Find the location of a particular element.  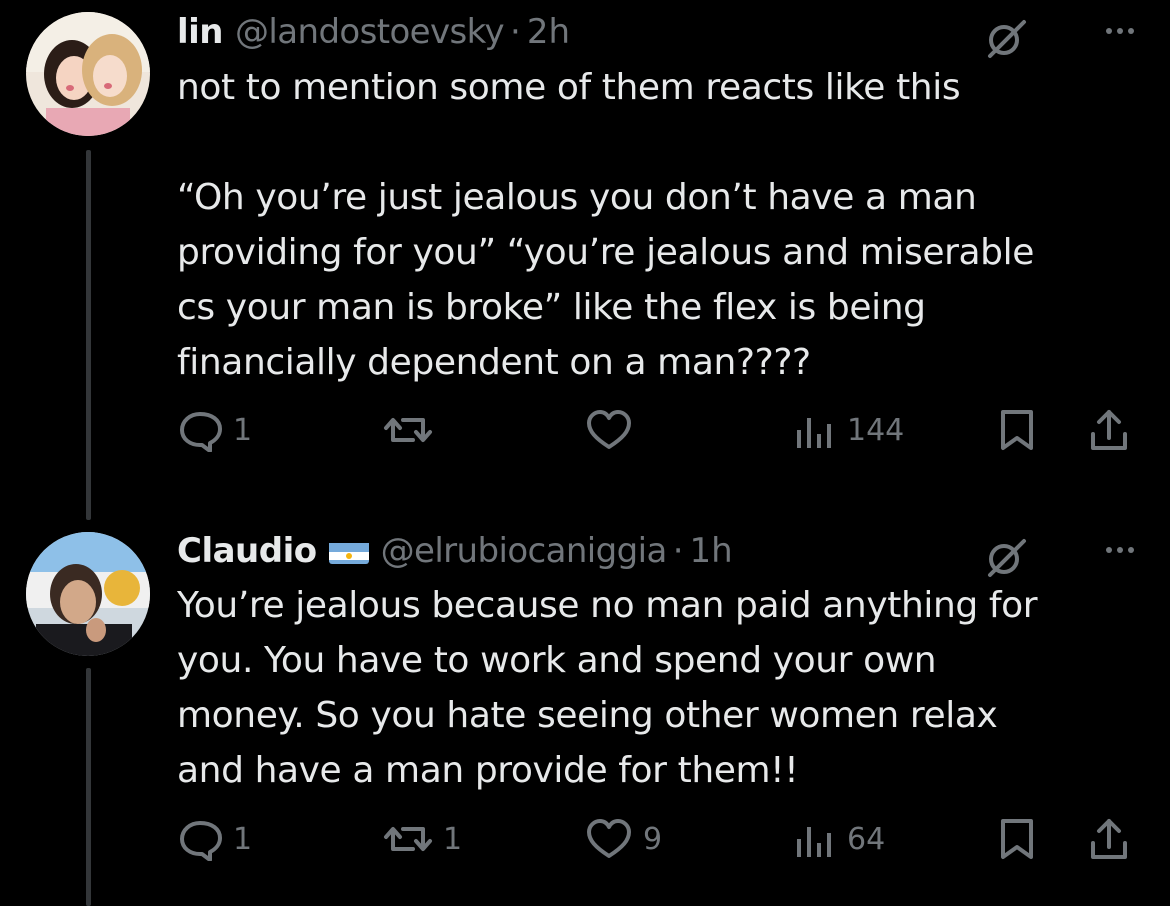

username-handle: @landostoevsky is located at coordinates (370, 32).